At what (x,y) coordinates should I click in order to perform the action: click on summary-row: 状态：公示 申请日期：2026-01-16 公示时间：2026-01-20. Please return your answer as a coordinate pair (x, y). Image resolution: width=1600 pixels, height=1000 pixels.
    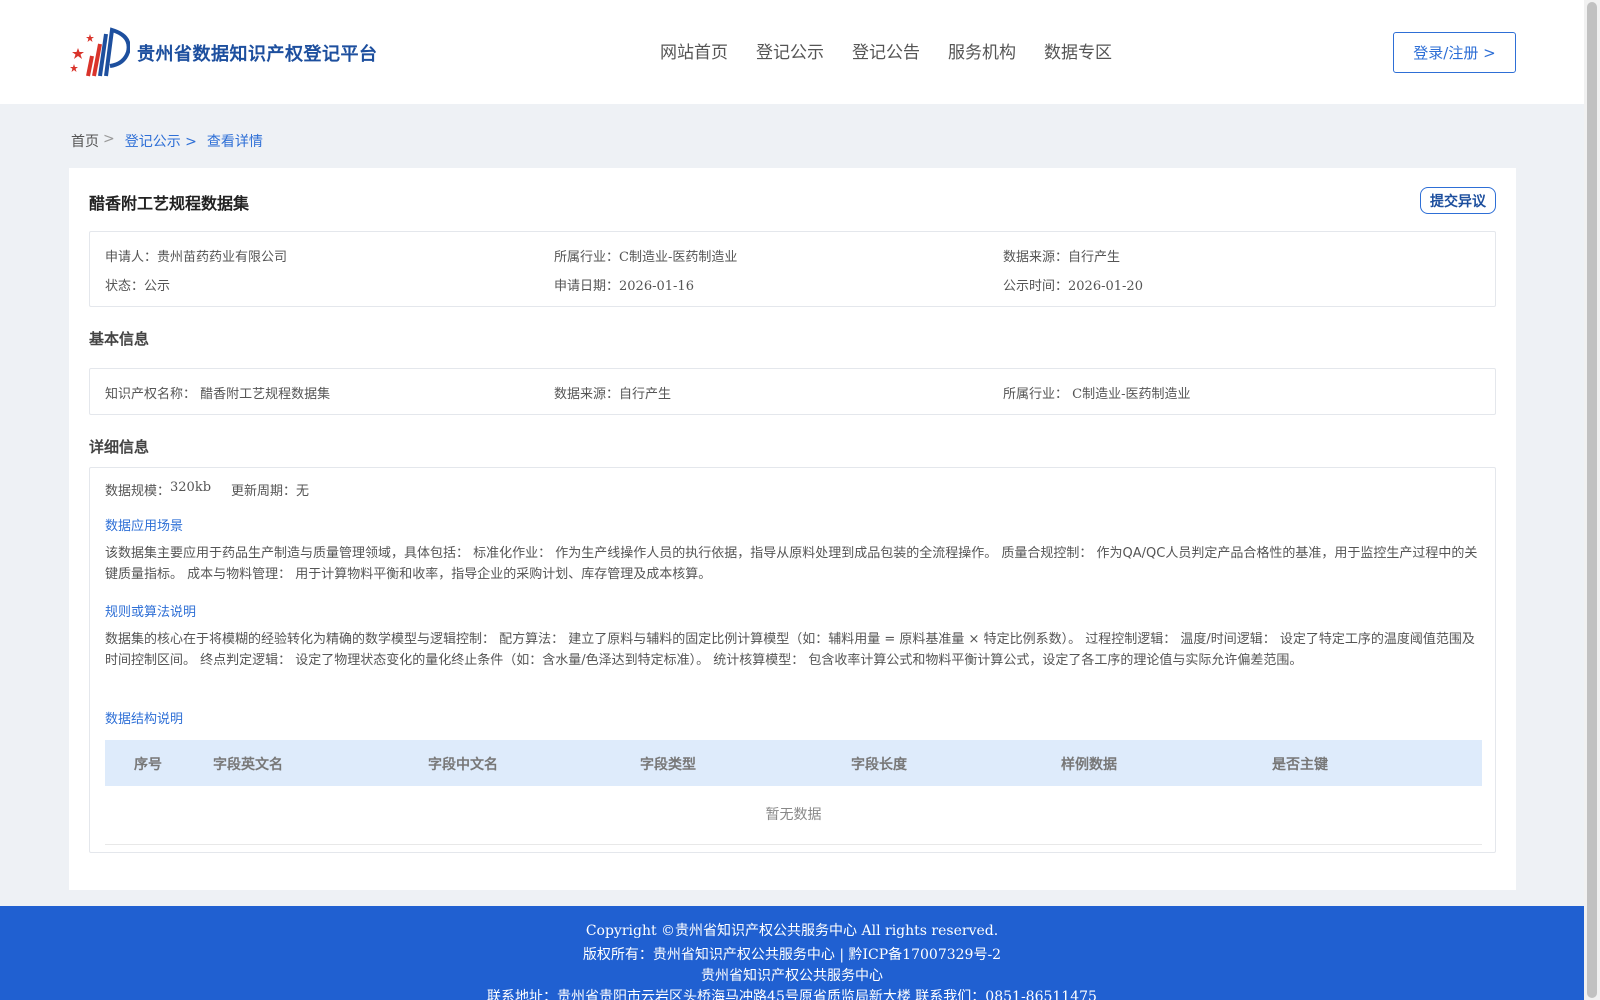
    Looking at the image, I should click on (783, 284).